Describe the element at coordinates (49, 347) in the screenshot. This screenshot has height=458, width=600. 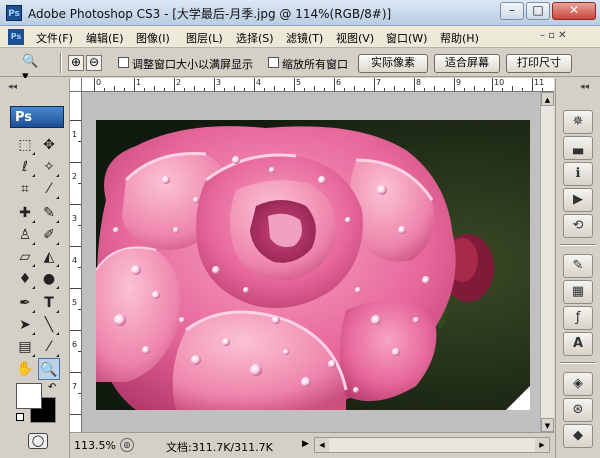
I see `eyedropper-icon: ⁄` at that location.